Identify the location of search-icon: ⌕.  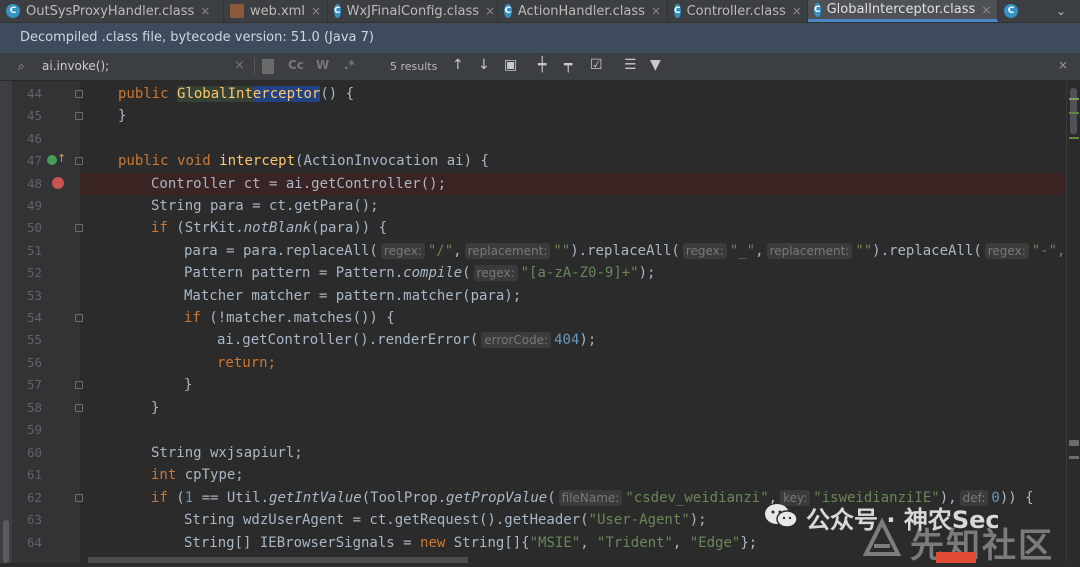
(21, 66).